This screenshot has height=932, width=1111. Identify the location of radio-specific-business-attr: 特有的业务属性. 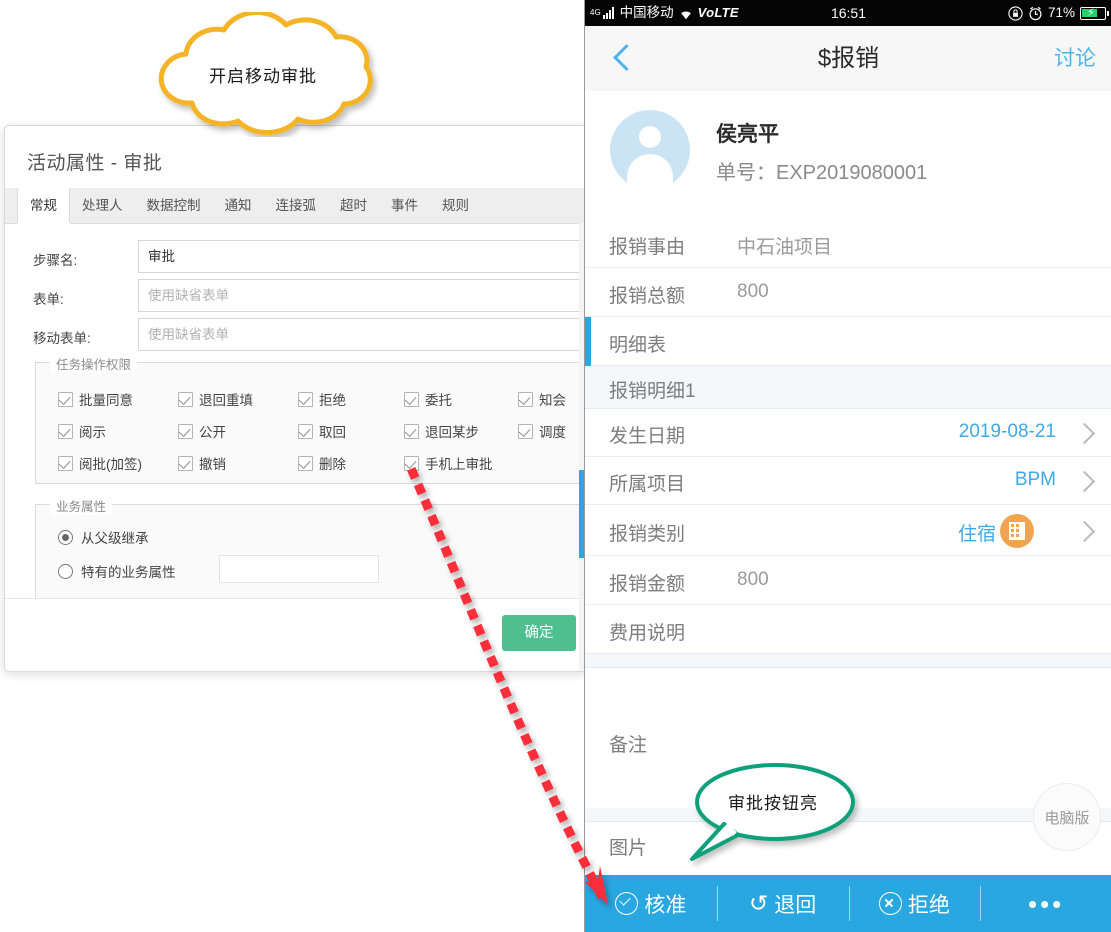
(117, 571).